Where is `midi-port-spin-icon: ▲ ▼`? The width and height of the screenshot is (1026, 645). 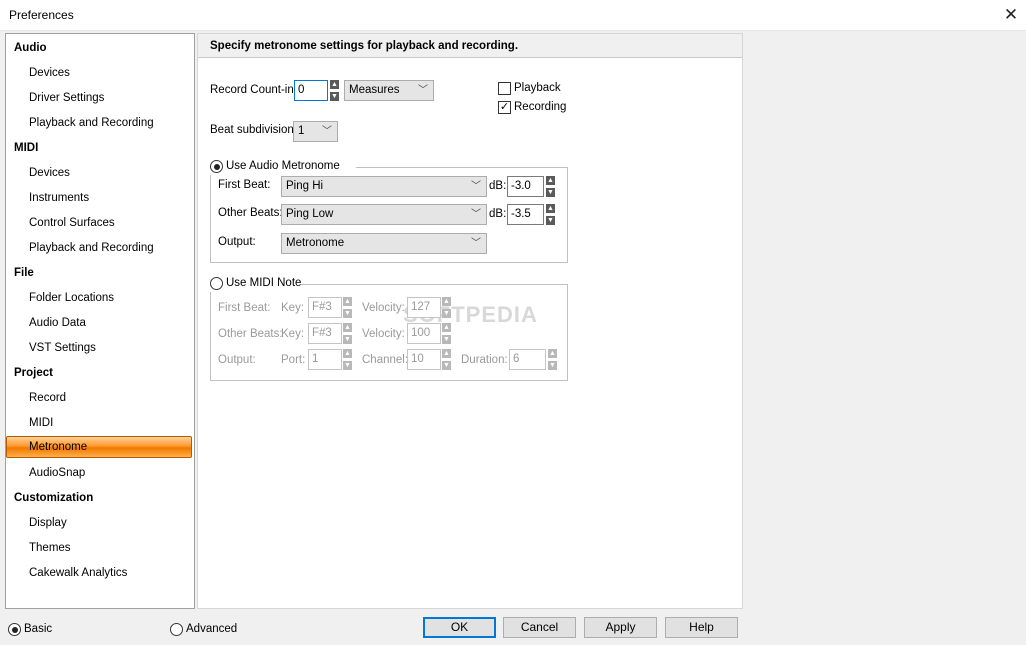
midi-port-spin-icon: ▲ ▼ is located at coordinates (347, 359).